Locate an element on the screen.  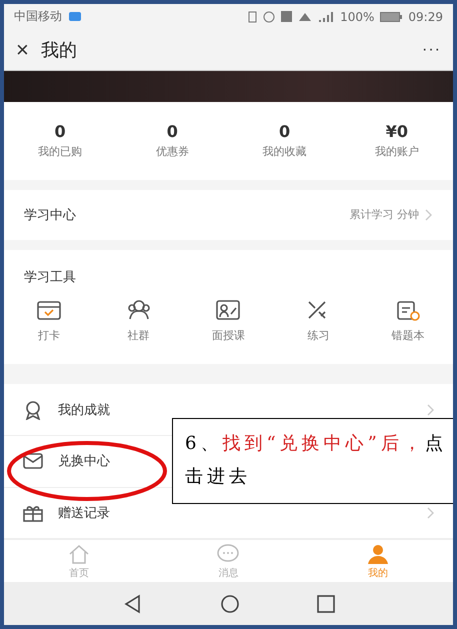
menu-item: 赠送记录 is located at coordinates (84, 513).